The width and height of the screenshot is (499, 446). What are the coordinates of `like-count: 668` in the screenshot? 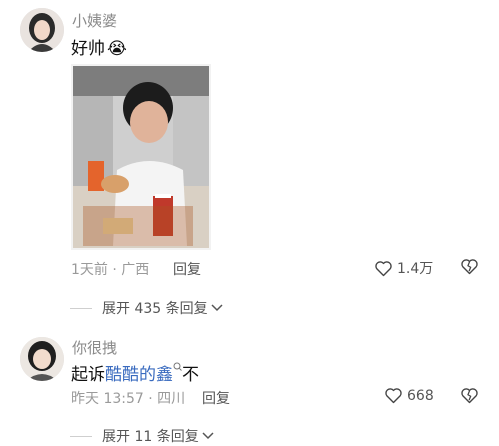 It's located at (420, 395).